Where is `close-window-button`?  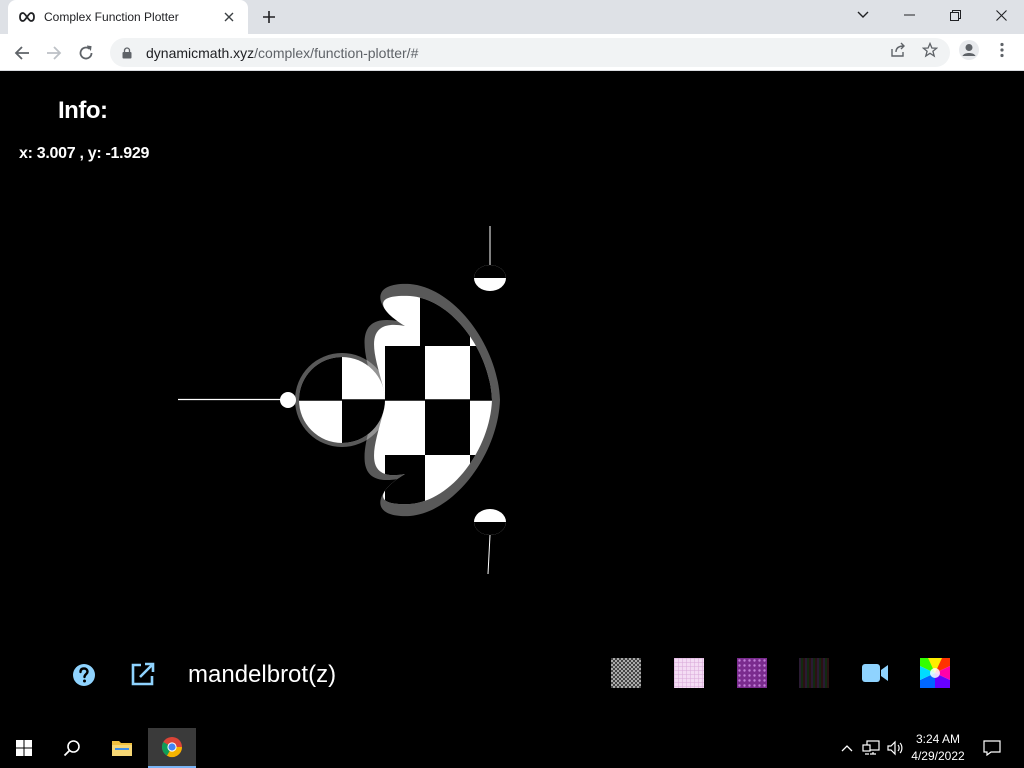 close-window-button is located at coordinates (1001, 15).